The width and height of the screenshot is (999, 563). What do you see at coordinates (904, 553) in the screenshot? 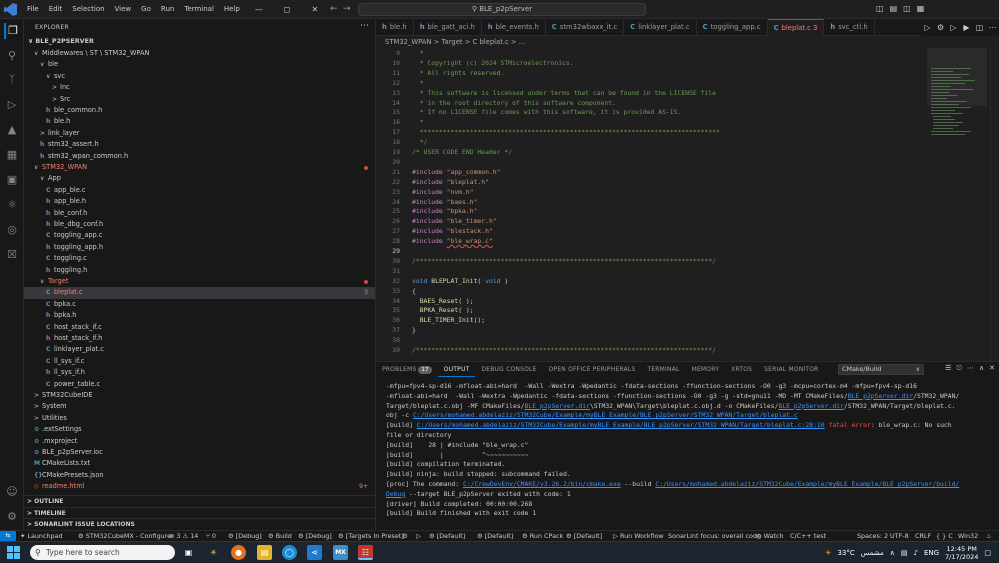
I see `network-icon: ▤` at bounding box center [904, 553].